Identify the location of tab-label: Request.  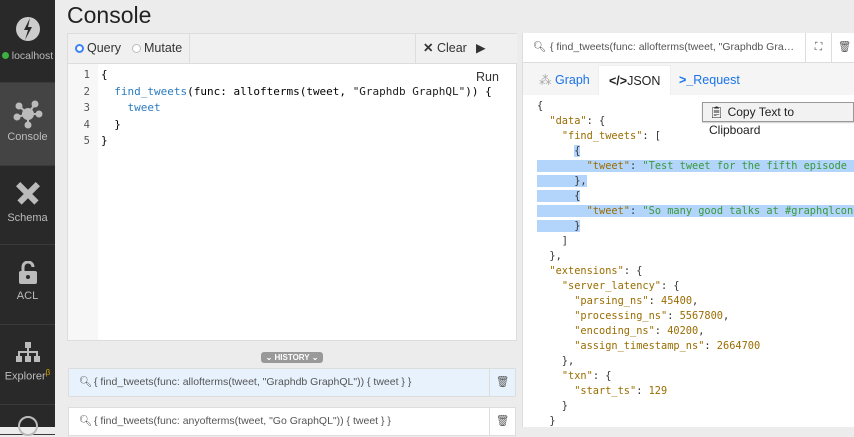
(716, 80).